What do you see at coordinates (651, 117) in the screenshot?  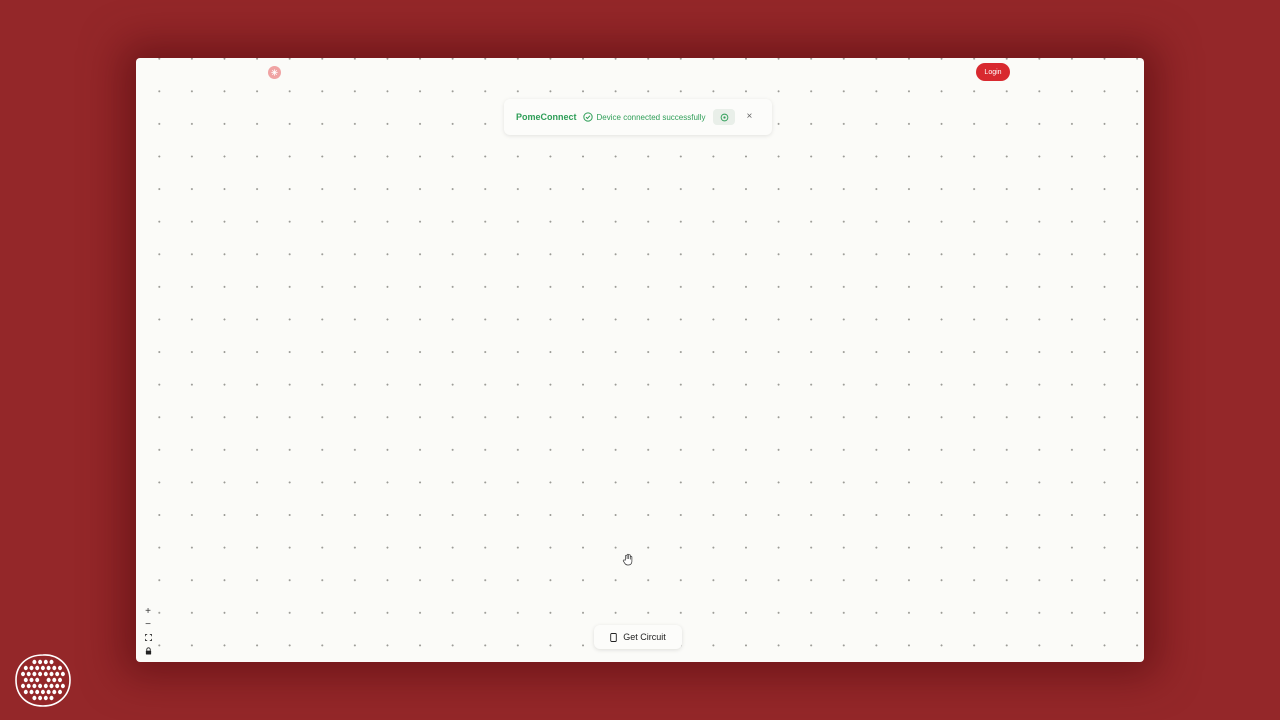 I see `toast-message: Device connected successfully` at bounding box center [651, 117].